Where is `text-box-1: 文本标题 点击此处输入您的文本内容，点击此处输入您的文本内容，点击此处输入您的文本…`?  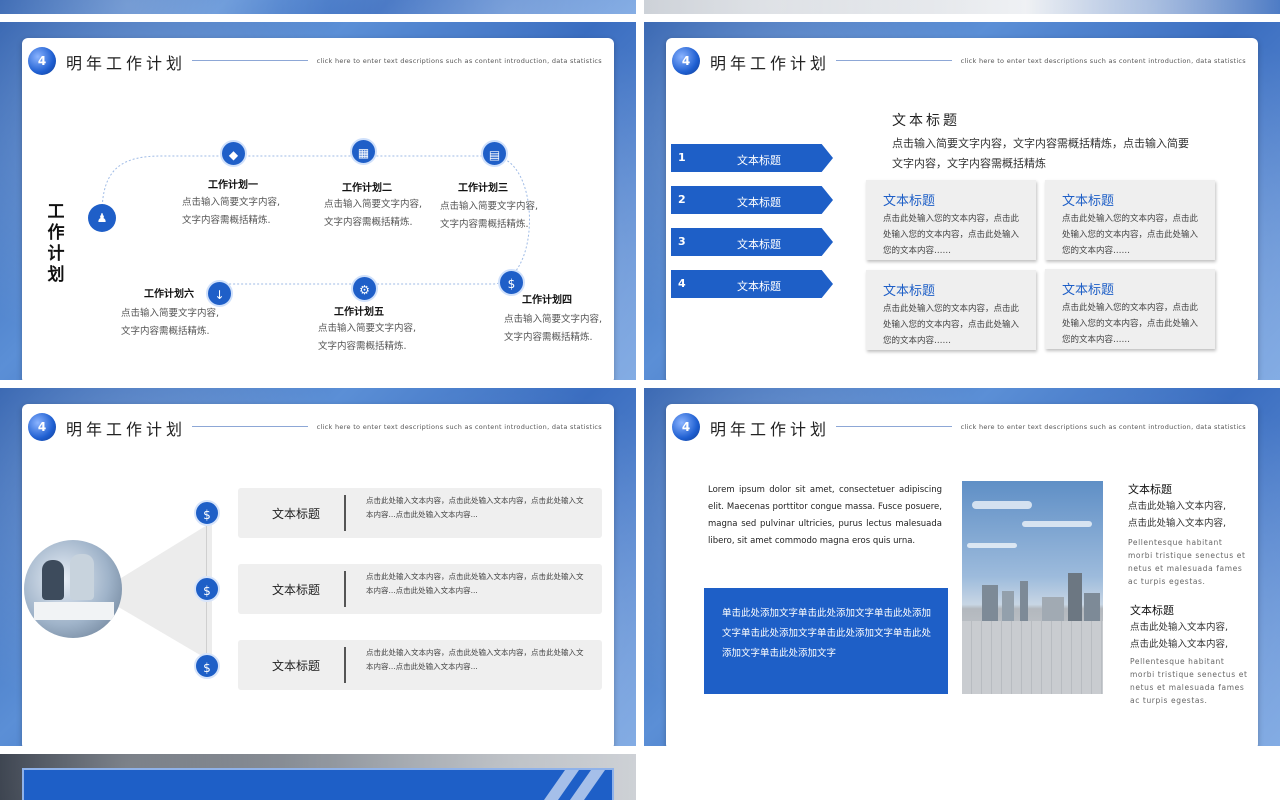
text-box-1: 文本标题 点击此处输入您的文本内容，点击此处输入您的文本内容，点击此处输入您的文本… is located at coordinates (951, 220).